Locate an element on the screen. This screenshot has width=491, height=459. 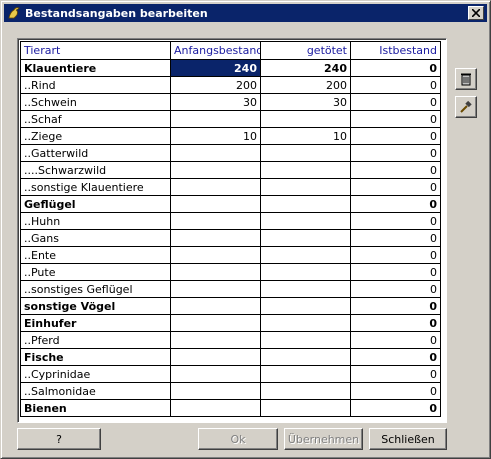
close-window-button is located at coordinates (476, 13).